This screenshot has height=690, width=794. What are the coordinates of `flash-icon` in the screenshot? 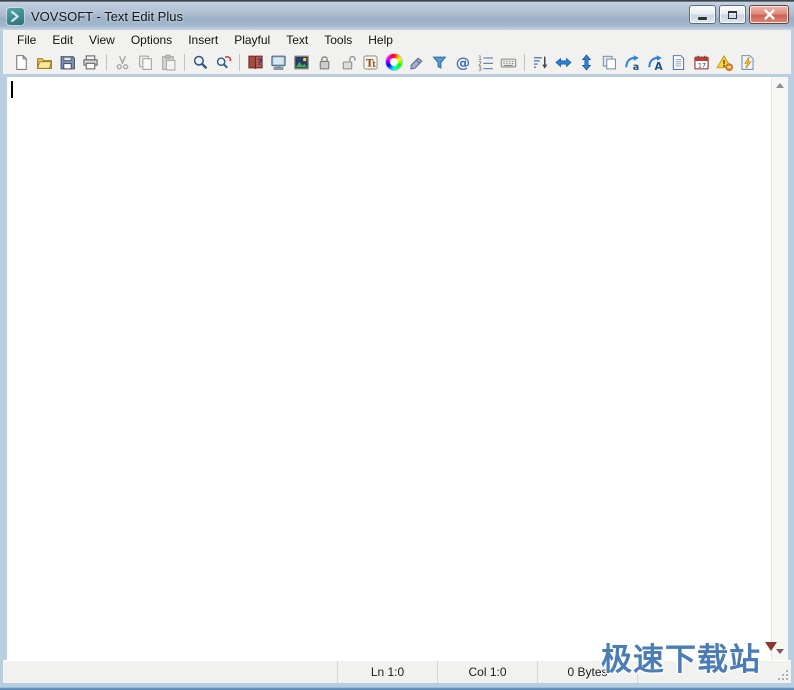 It's located at (747, 62).